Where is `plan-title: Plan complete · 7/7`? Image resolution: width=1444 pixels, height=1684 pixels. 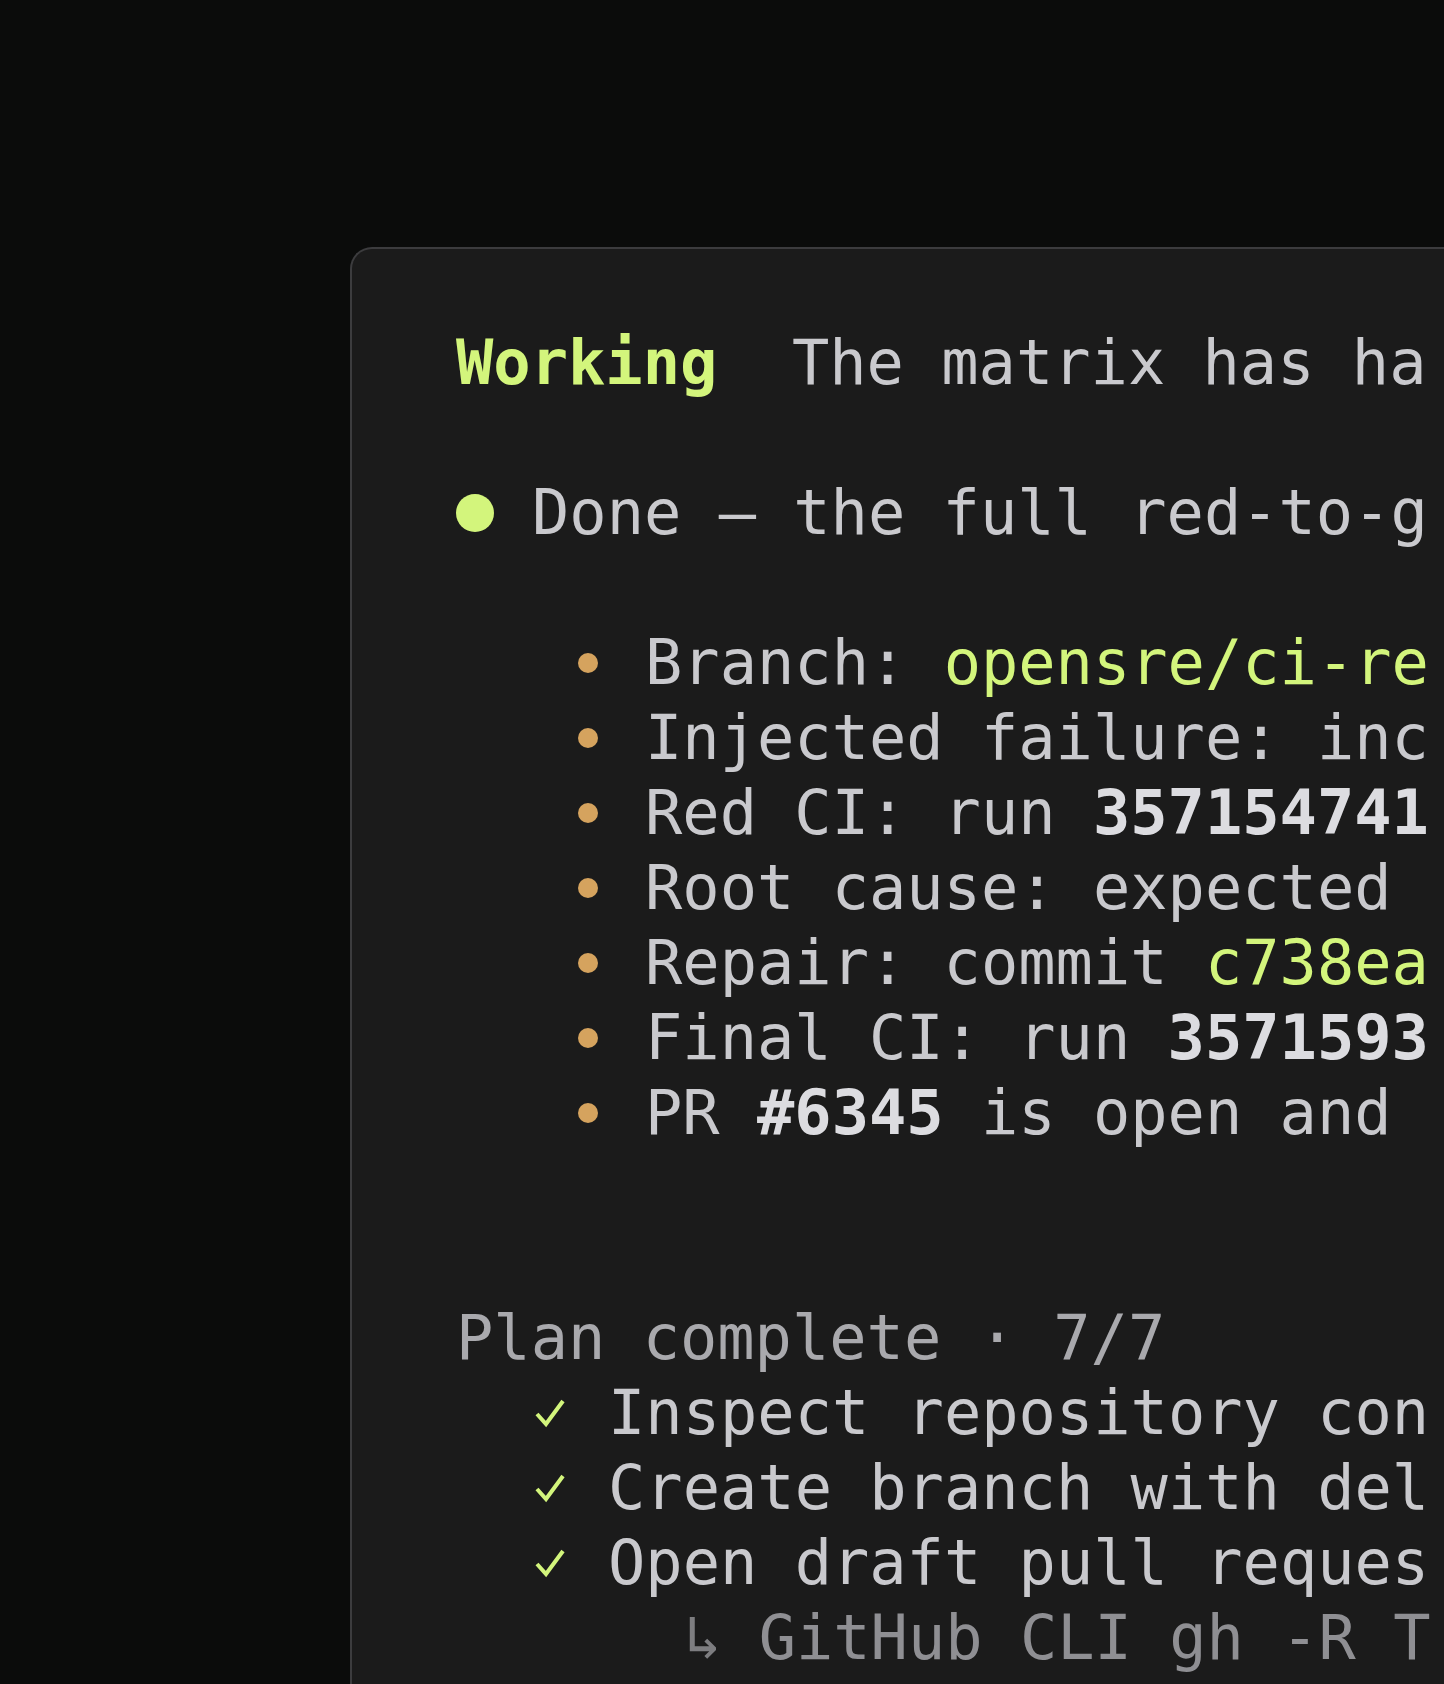
plan-title: Plan complete · 7/7 is located at coordinates (811, 1337).